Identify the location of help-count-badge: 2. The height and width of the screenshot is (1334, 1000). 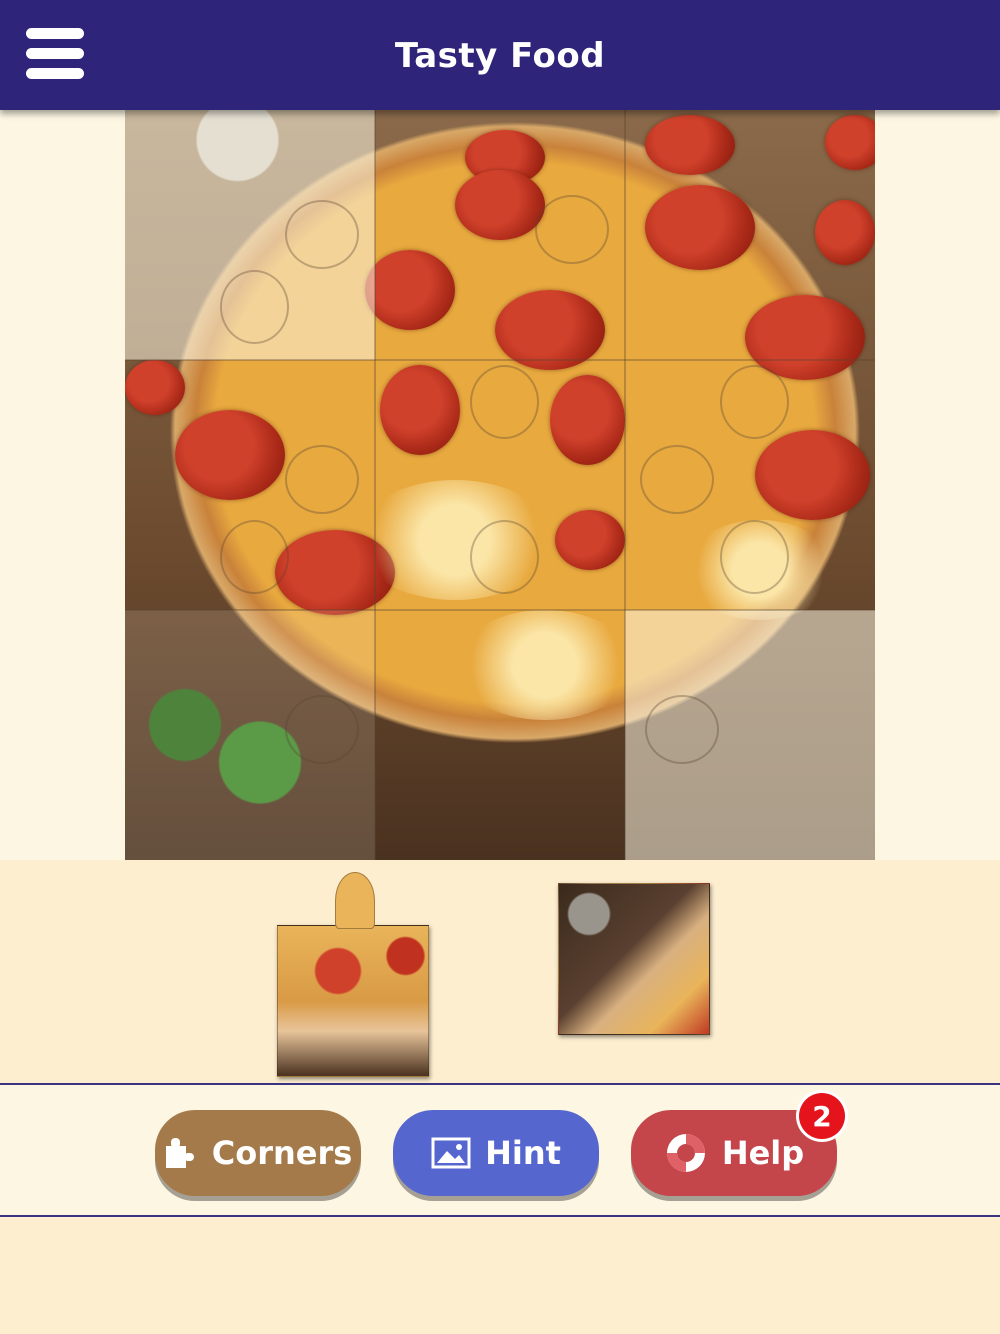
(822, 1116).